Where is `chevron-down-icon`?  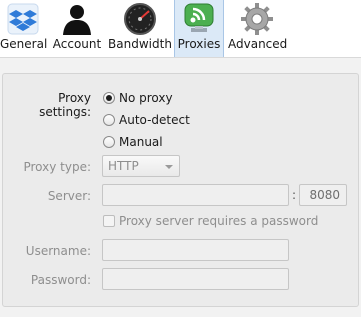
chevron-down-icon is located at coordinates (169, 167).